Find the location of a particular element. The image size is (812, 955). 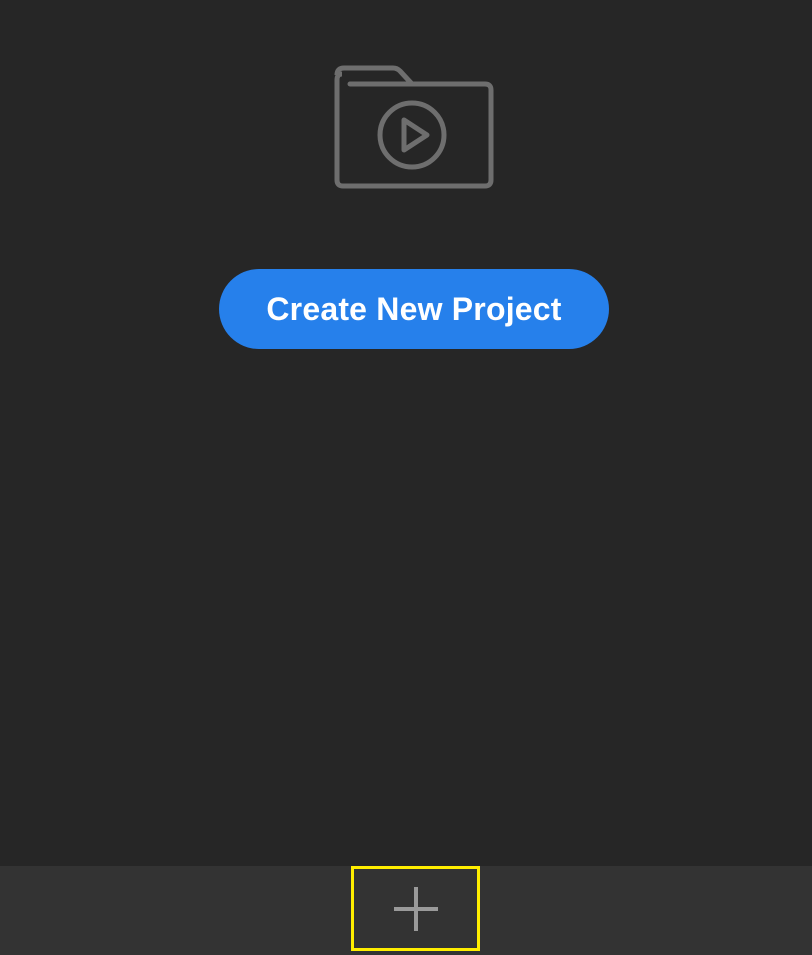

add-button is located at coordinates (415, 908).